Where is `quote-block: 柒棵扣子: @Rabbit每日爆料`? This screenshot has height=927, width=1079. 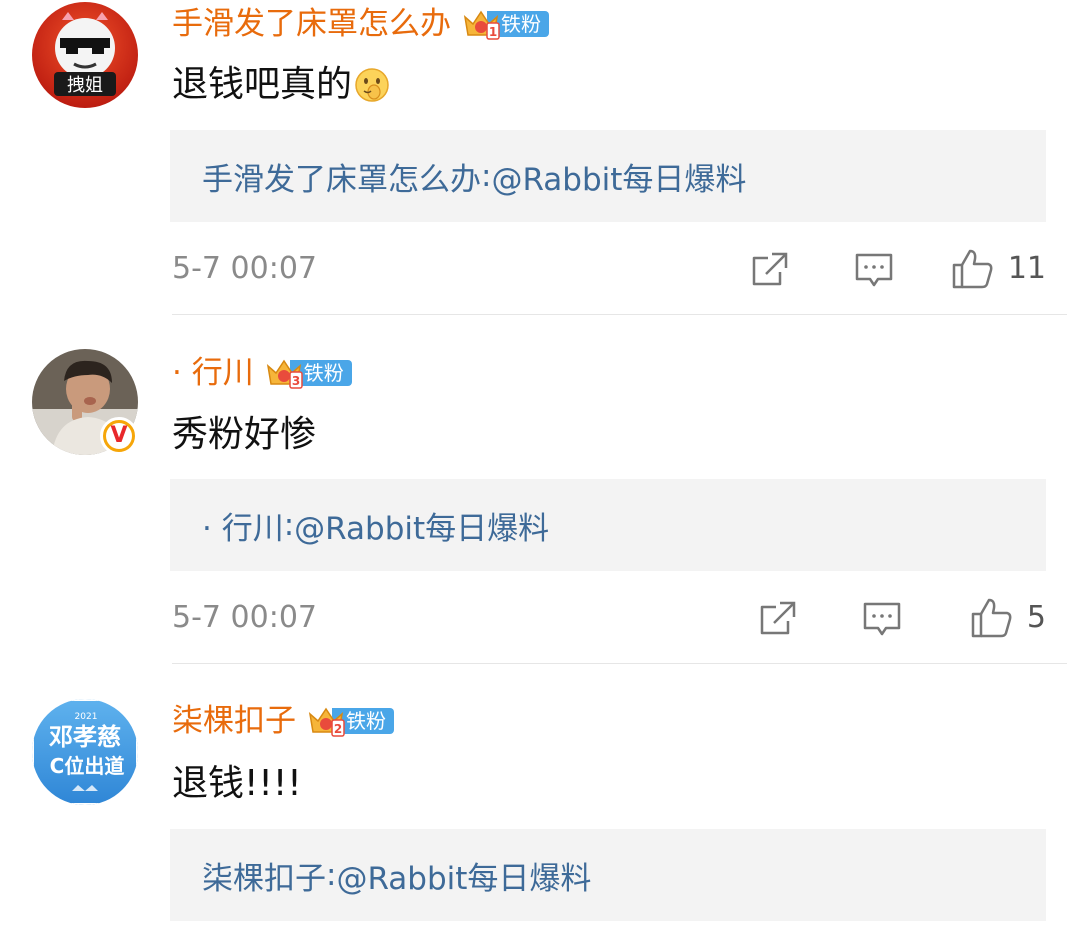
quote-block: 柒棵扣子: @Rabbit每日爆料 is located at coordinates (608, 875).